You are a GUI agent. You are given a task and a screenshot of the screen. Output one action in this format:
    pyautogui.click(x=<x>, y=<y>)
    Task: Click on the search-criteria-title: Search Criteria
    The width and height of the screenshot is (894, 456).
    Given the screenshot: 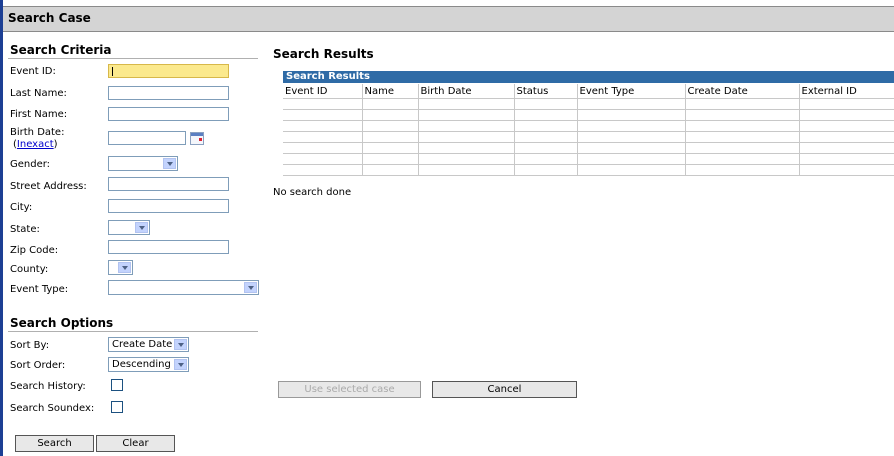 What is the action you would take?
    pyautogui.click(x=61, y=50)
    